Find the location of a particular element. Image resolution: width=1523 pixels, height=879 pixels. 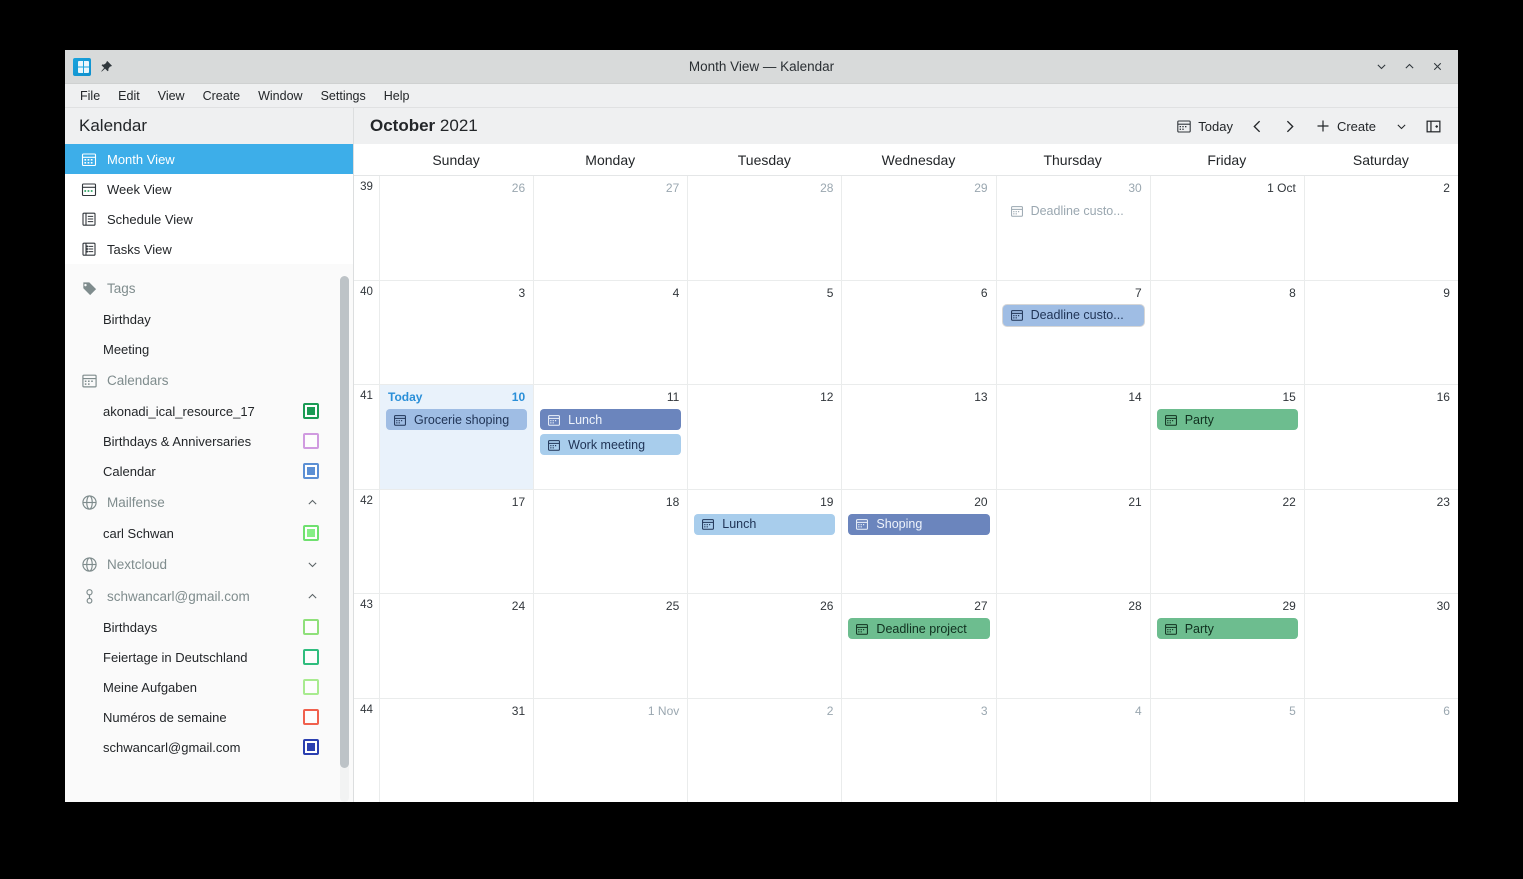

calendar-item-birthdays: Birthdays is located at coordinates (209, 627).